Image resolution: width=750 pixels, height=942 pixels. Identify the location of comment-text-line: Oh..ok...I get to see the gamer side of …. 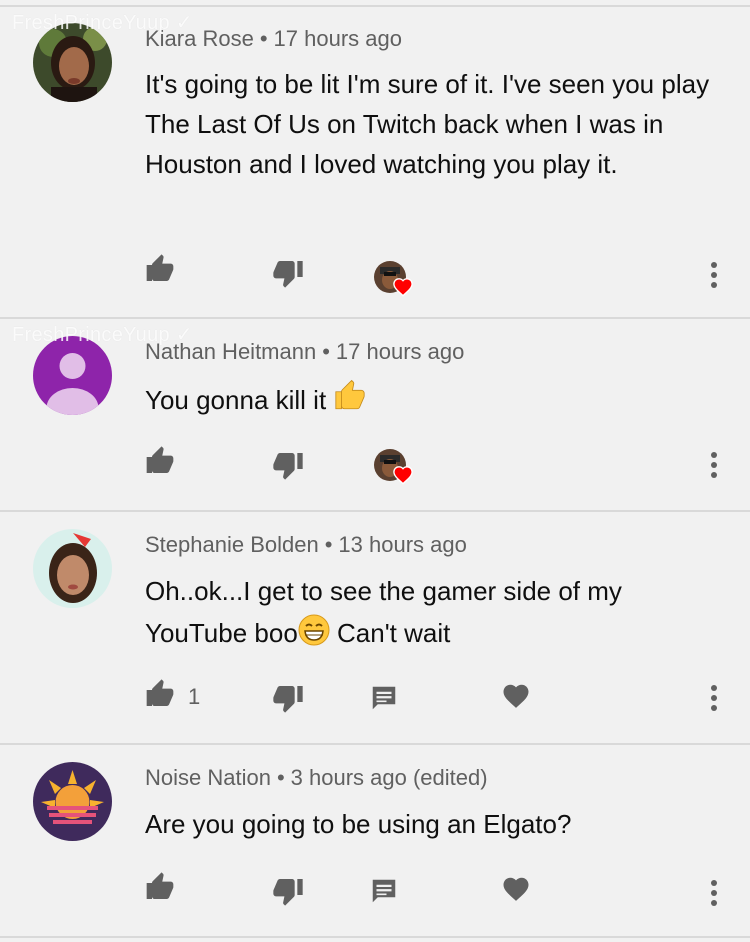
(383, 591).